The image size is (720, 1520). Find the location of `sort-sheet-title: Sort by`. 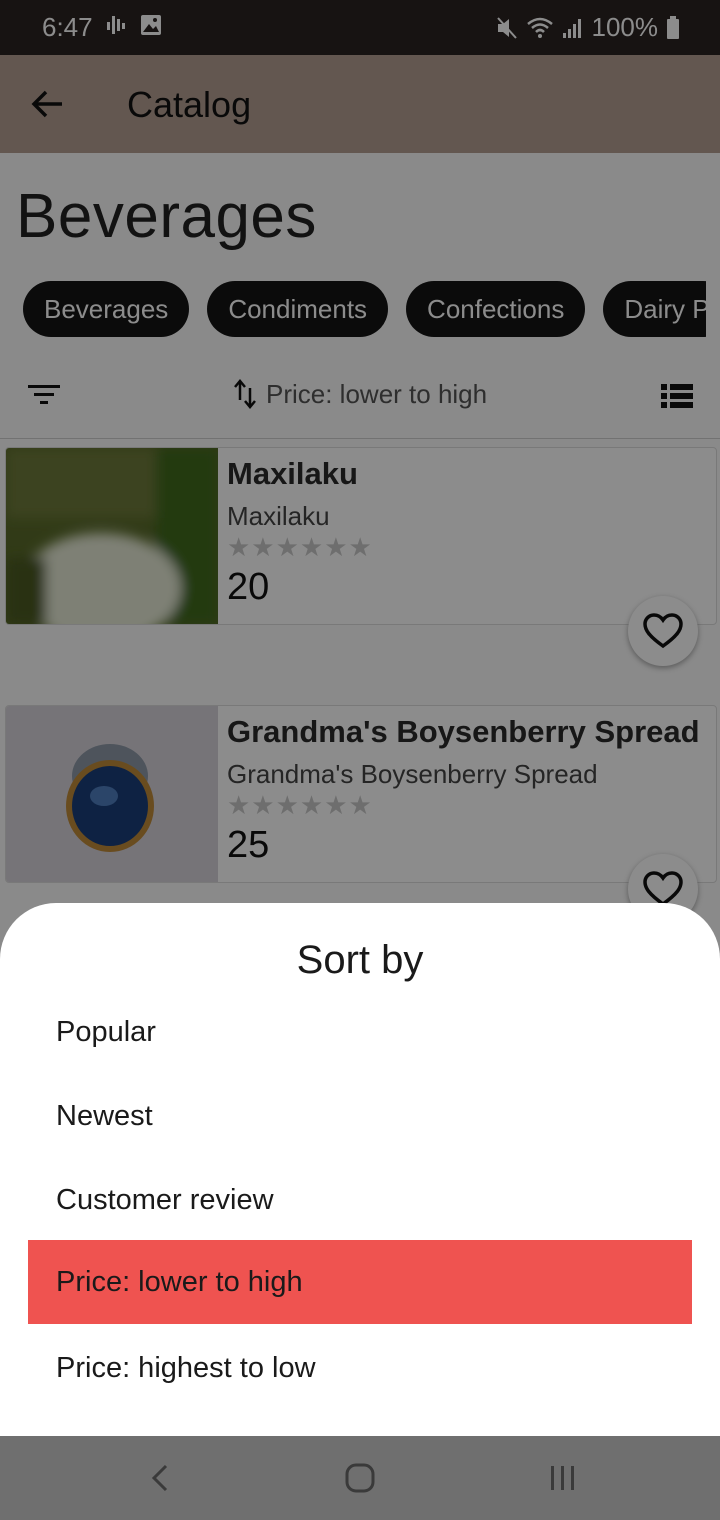

sort-sheet-title: Sort by is located at coordinates (360, 960).